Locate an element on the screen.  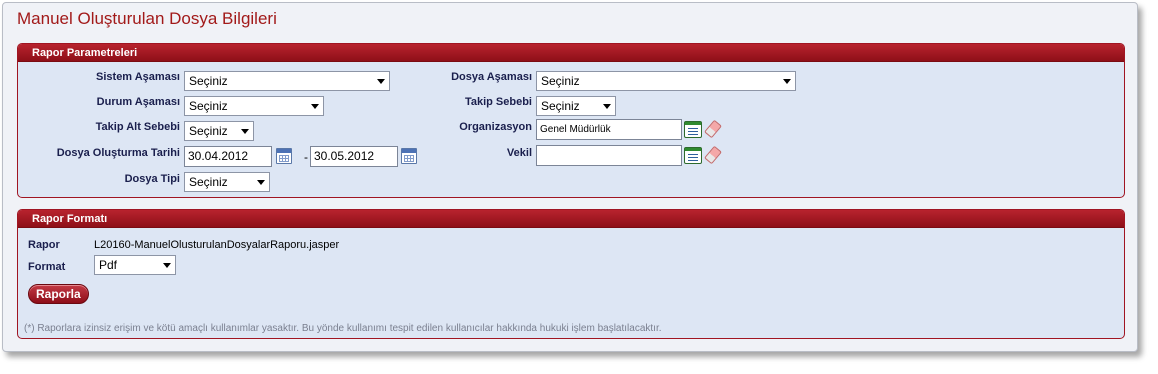
dosya-olusturma-tarihi-label: Dosya Oluşturma Tarihi is located at coordinates (118, 153).